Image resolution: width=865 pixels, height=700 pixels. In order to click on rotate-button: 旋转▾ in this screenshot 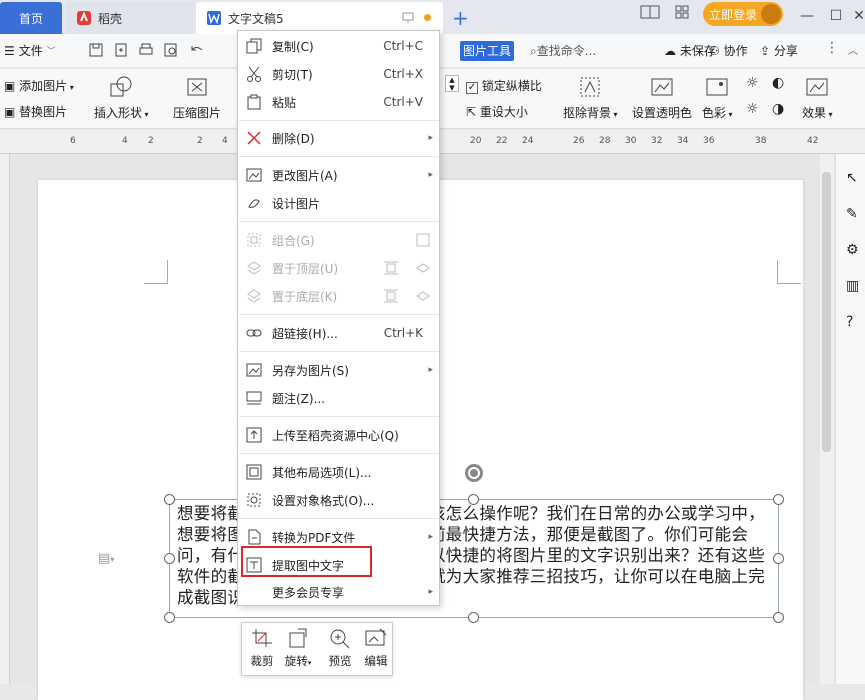, I will do `click(298, 648)`.